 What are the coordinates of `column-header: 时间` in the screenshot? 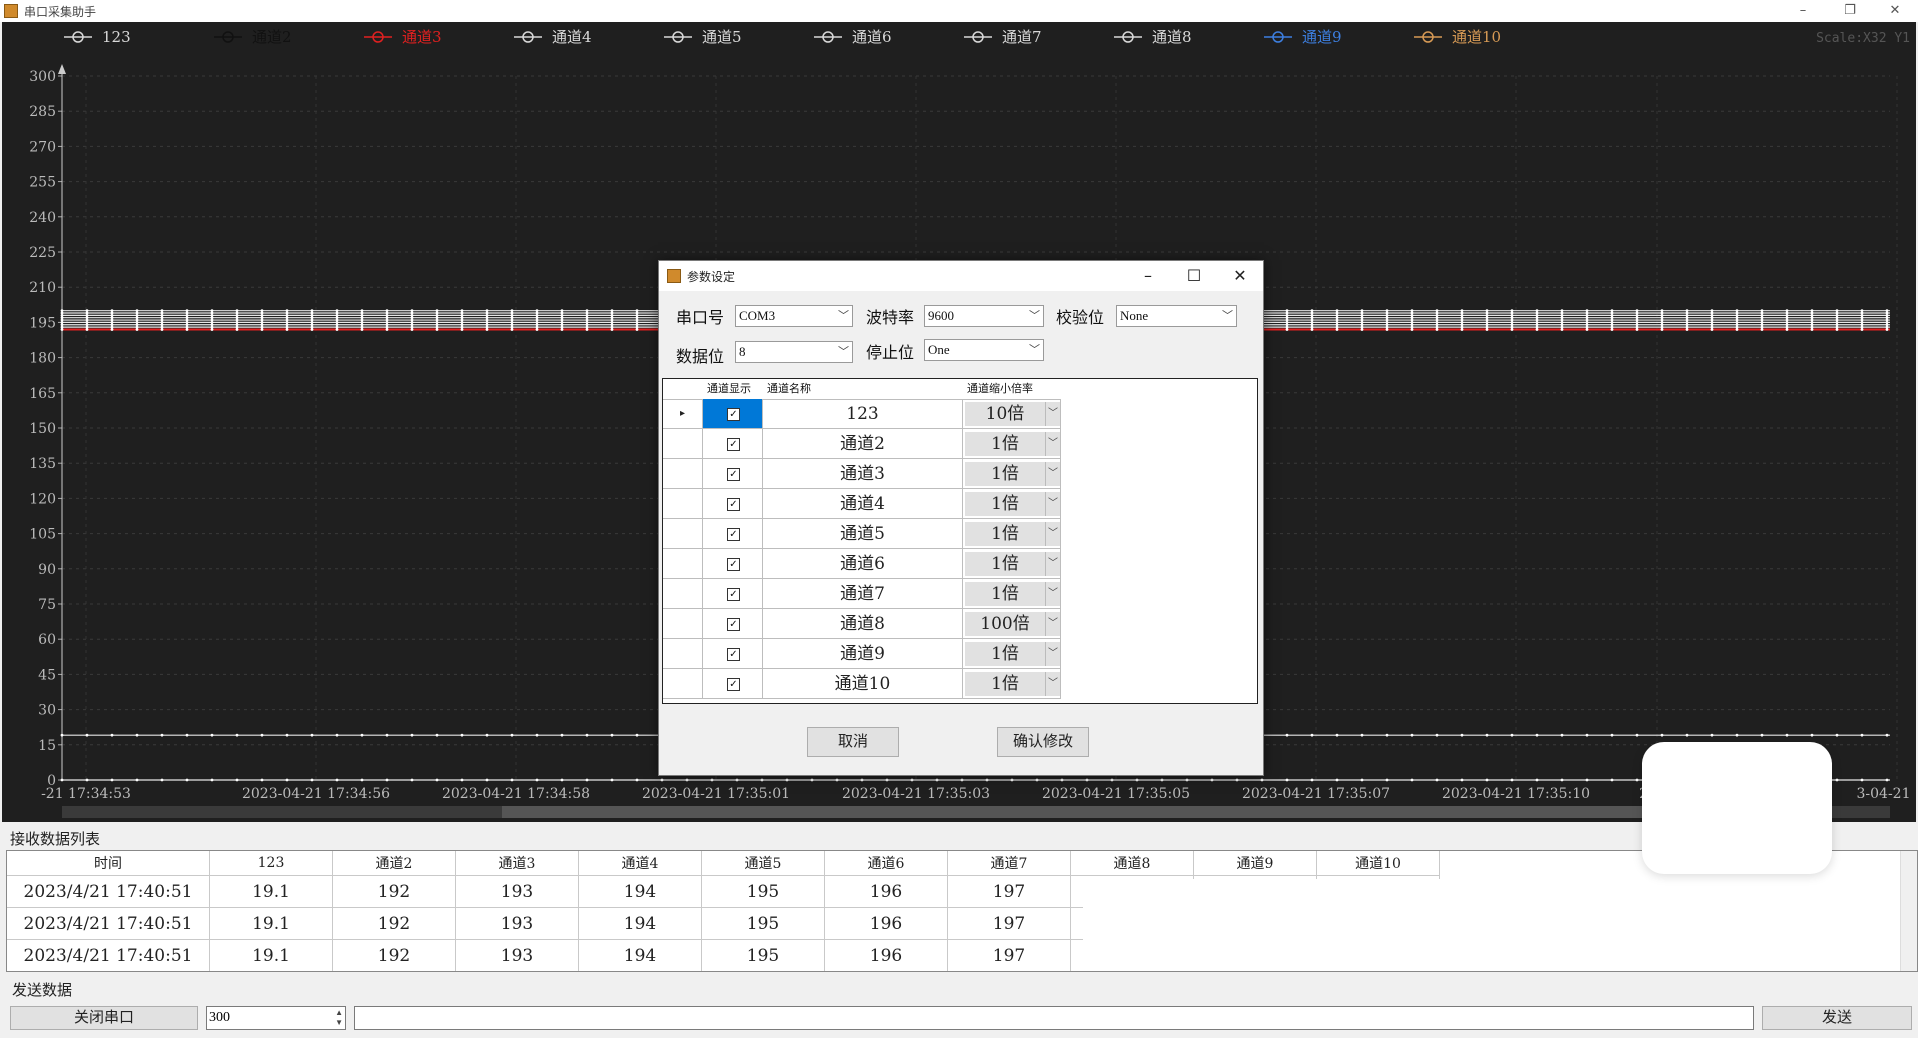 It's located at (108, 863).